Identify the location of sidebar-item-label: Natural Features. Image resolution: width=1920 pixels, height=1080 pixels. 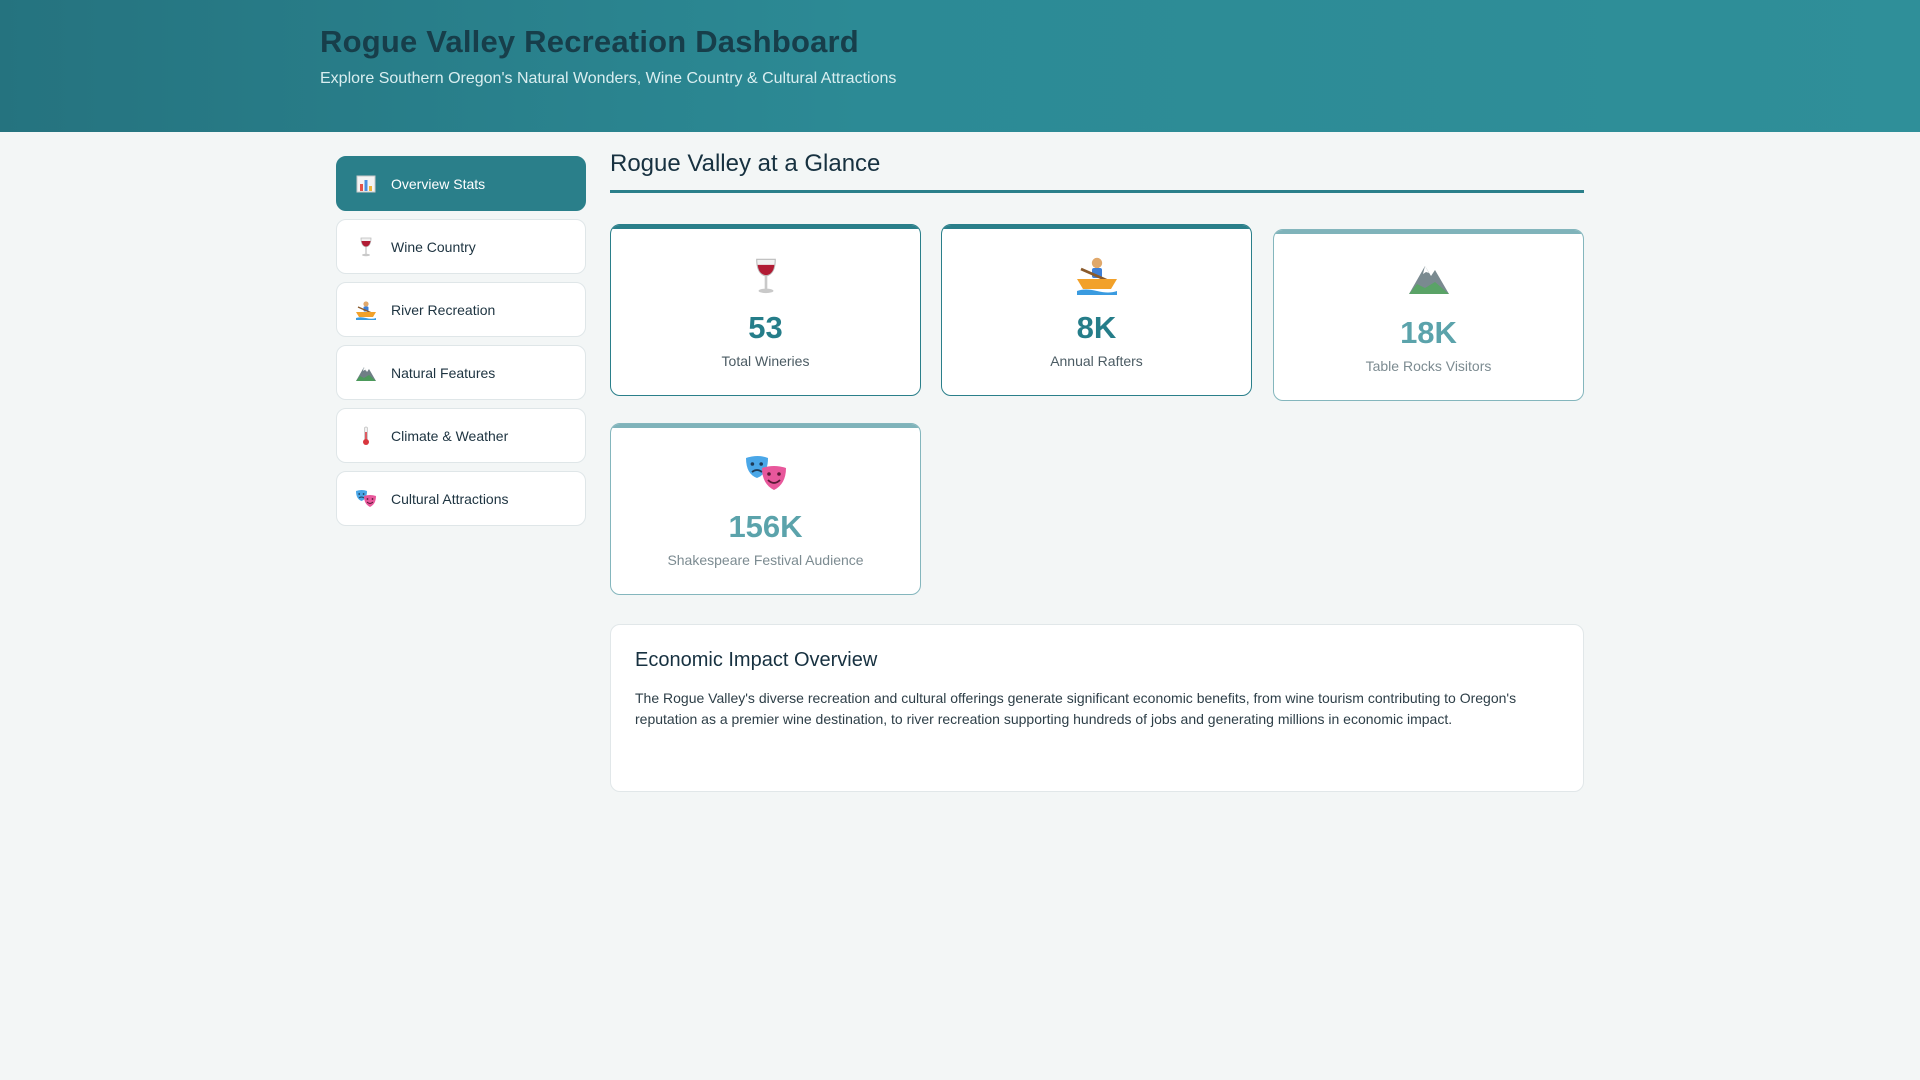
(443, 372).